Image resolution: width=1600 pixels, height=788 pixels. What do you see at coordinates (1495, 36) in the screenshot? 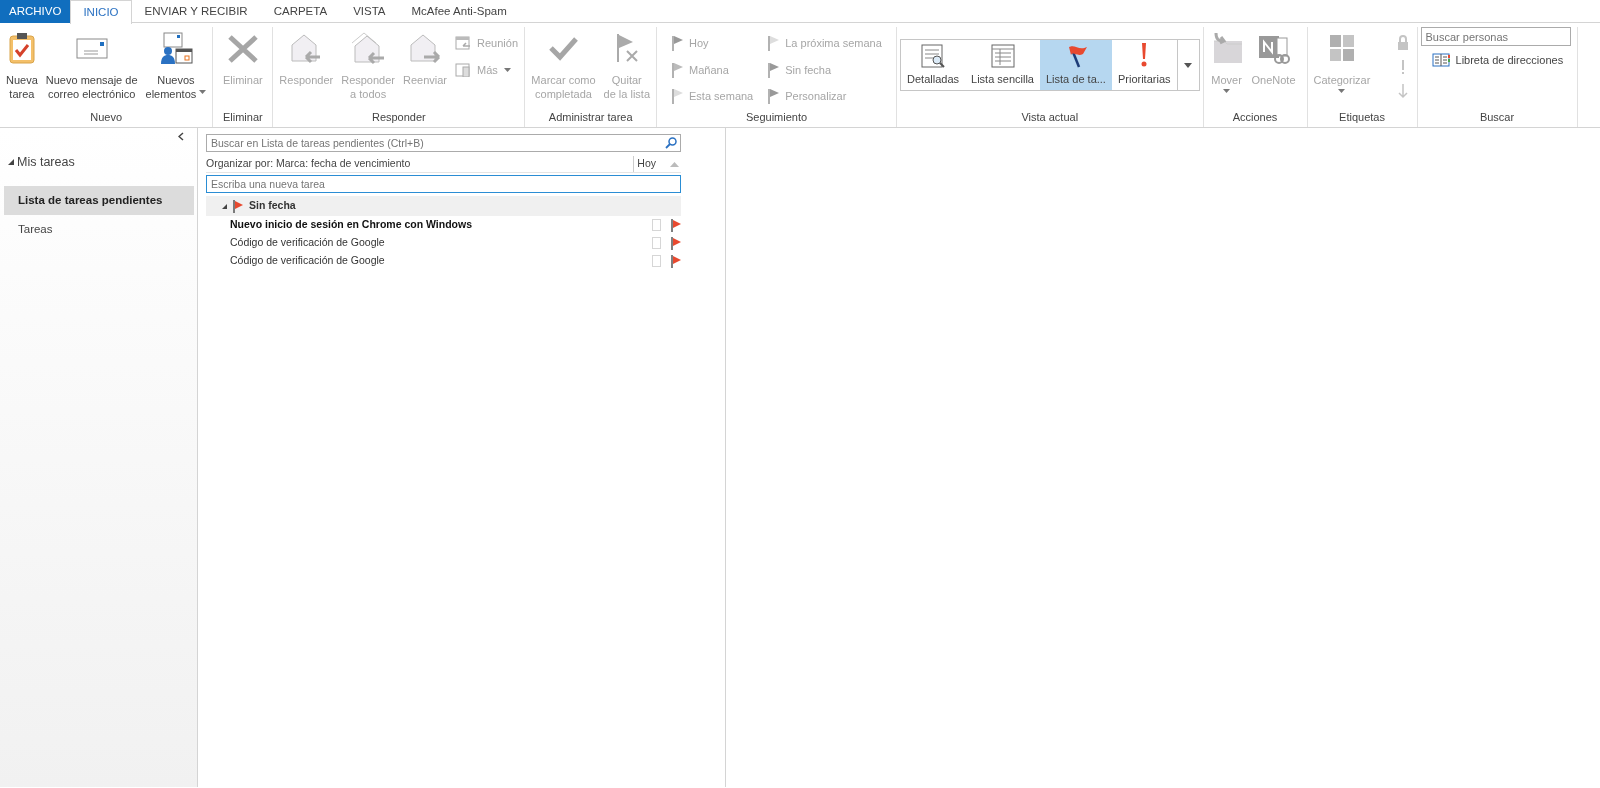
I see `search-field: Buscar personas` at bounding box center [1495, 36].